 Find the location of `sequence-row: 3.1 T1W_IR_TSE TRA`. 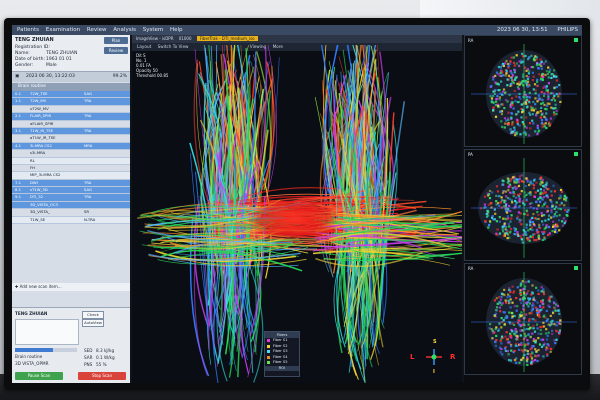

sequence-row: 3.1 T1W_IR_TSE TRA is located at coordinates (71, 131).